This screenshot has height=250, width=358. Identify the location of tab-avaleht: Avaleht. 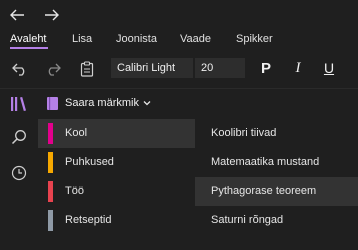
(28, 39).